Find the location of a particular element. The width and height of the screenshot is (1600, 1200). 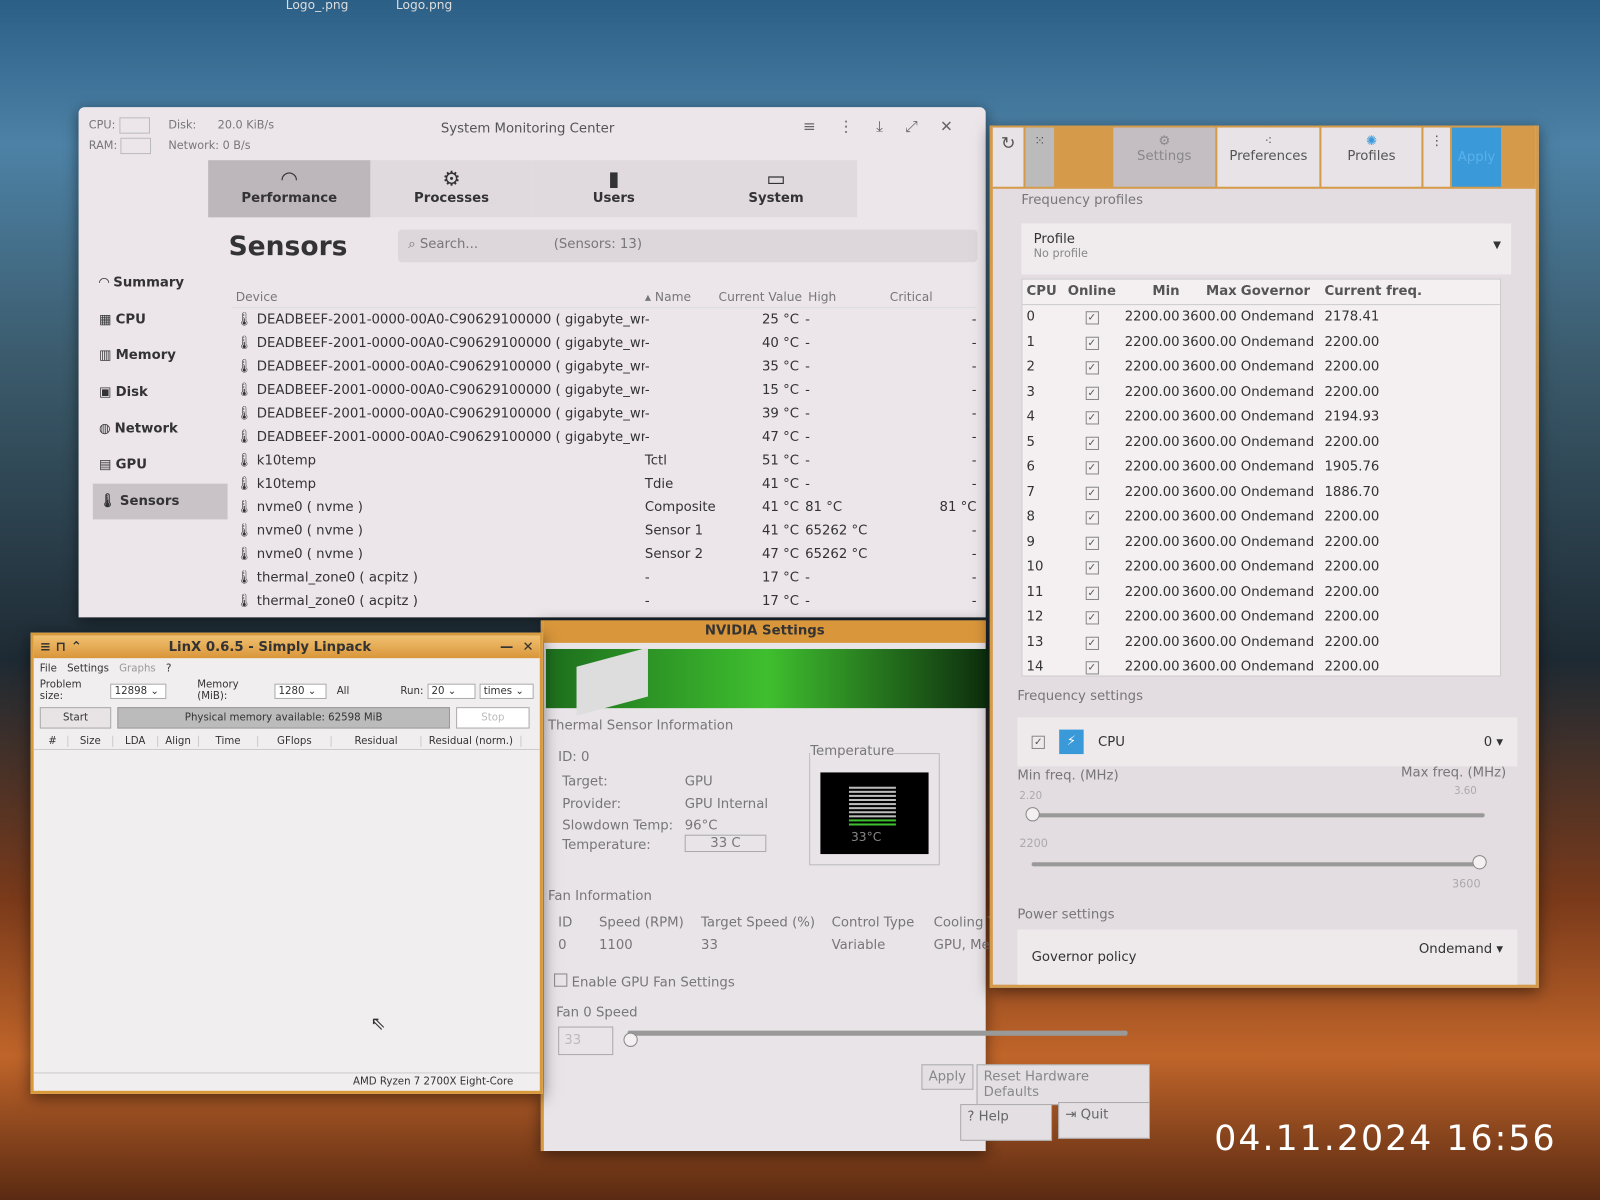

column-header: Max is located at coordinates (1208, 291).